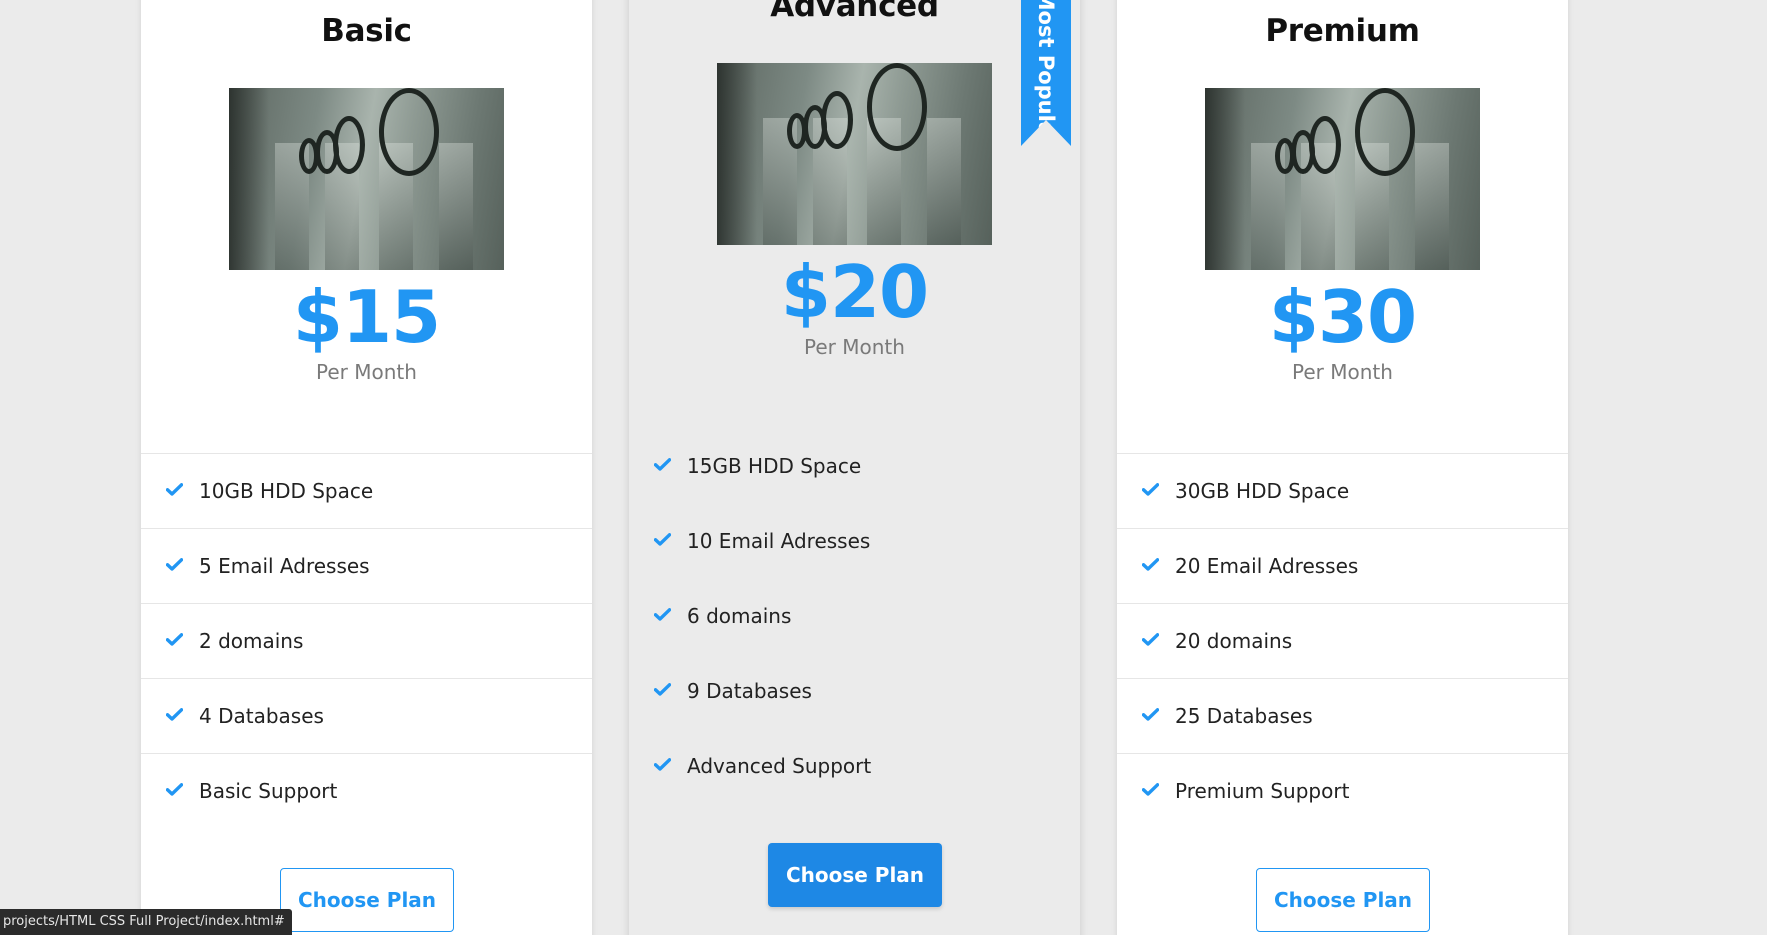 This screenshot has width=1767, height=935. I want to click on feature-item: 6 domains, so click(854, 615).